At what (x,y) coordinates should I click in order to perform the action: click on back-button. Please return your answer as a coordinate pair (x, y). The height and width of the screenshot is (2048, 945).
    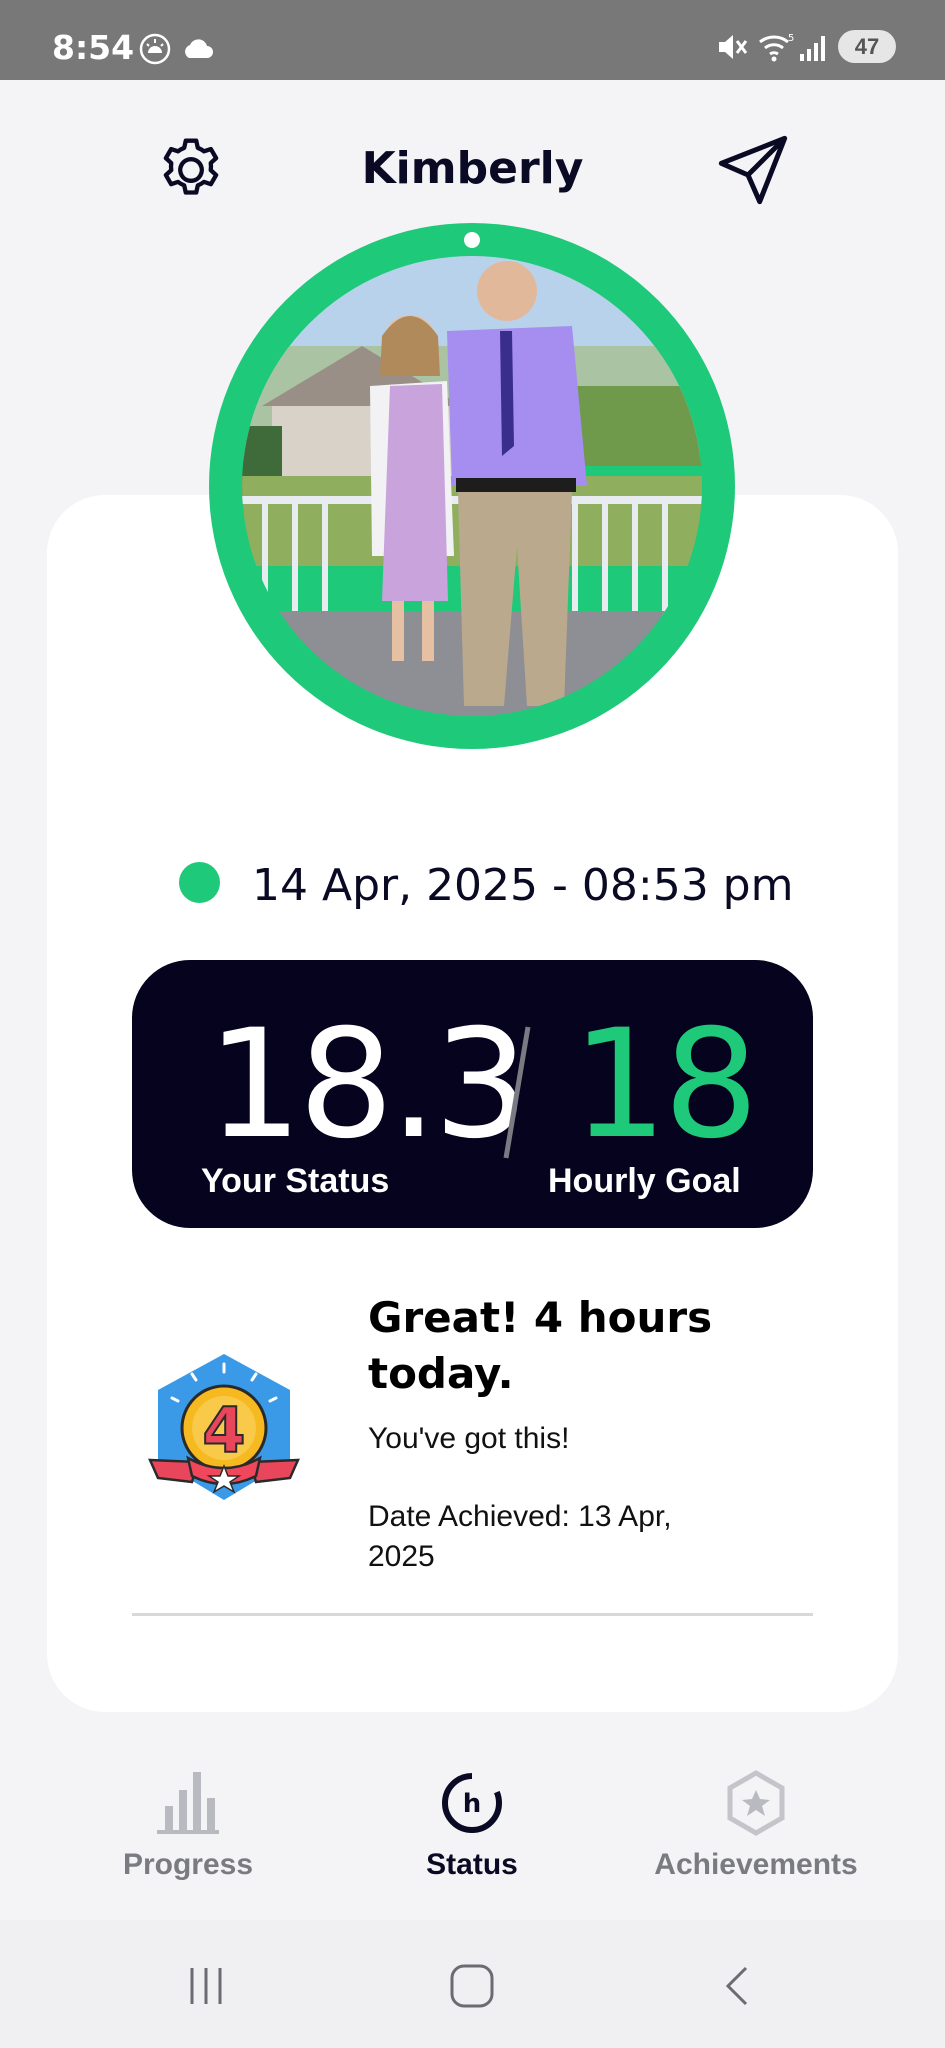
    Looking at the image, I should click on (738, 1986).